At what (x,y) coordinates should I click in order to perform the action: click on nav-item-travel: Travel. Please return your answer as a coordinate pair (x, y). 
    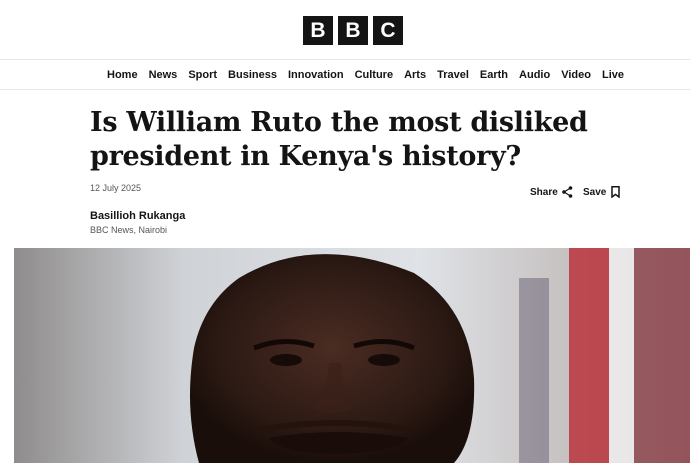
    Looking at the image, I should click on (453, 75).